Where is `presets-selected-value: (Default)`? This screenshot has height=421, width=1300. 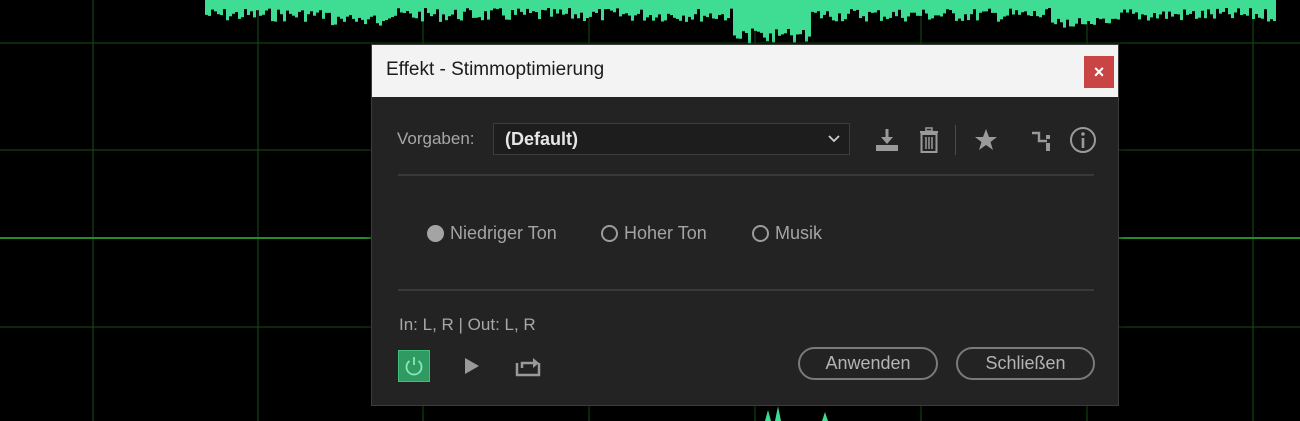
presets-selected-value: (Default) is located at coordinates (541, 139).